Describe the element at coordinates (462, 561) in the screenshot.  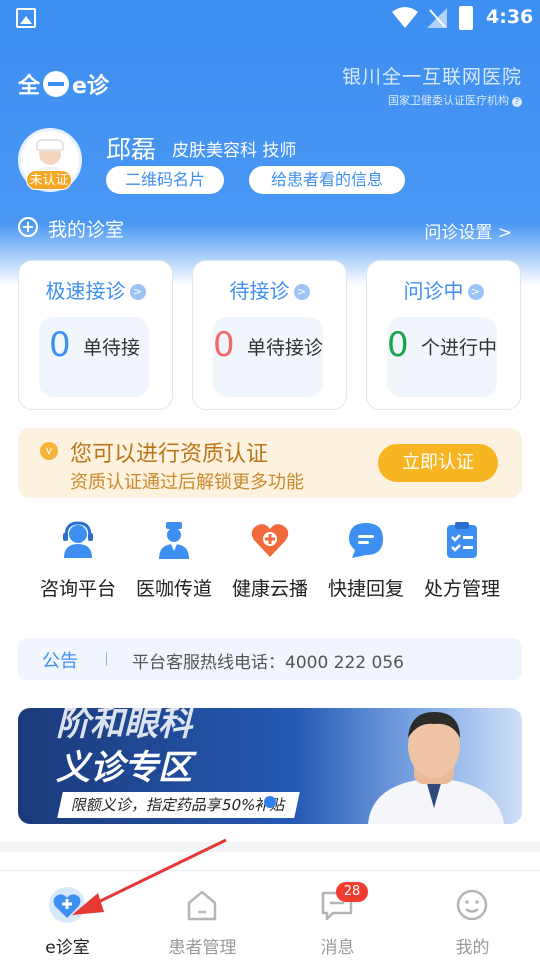
I see `quick-action-prescription: 处方管理` at that location.